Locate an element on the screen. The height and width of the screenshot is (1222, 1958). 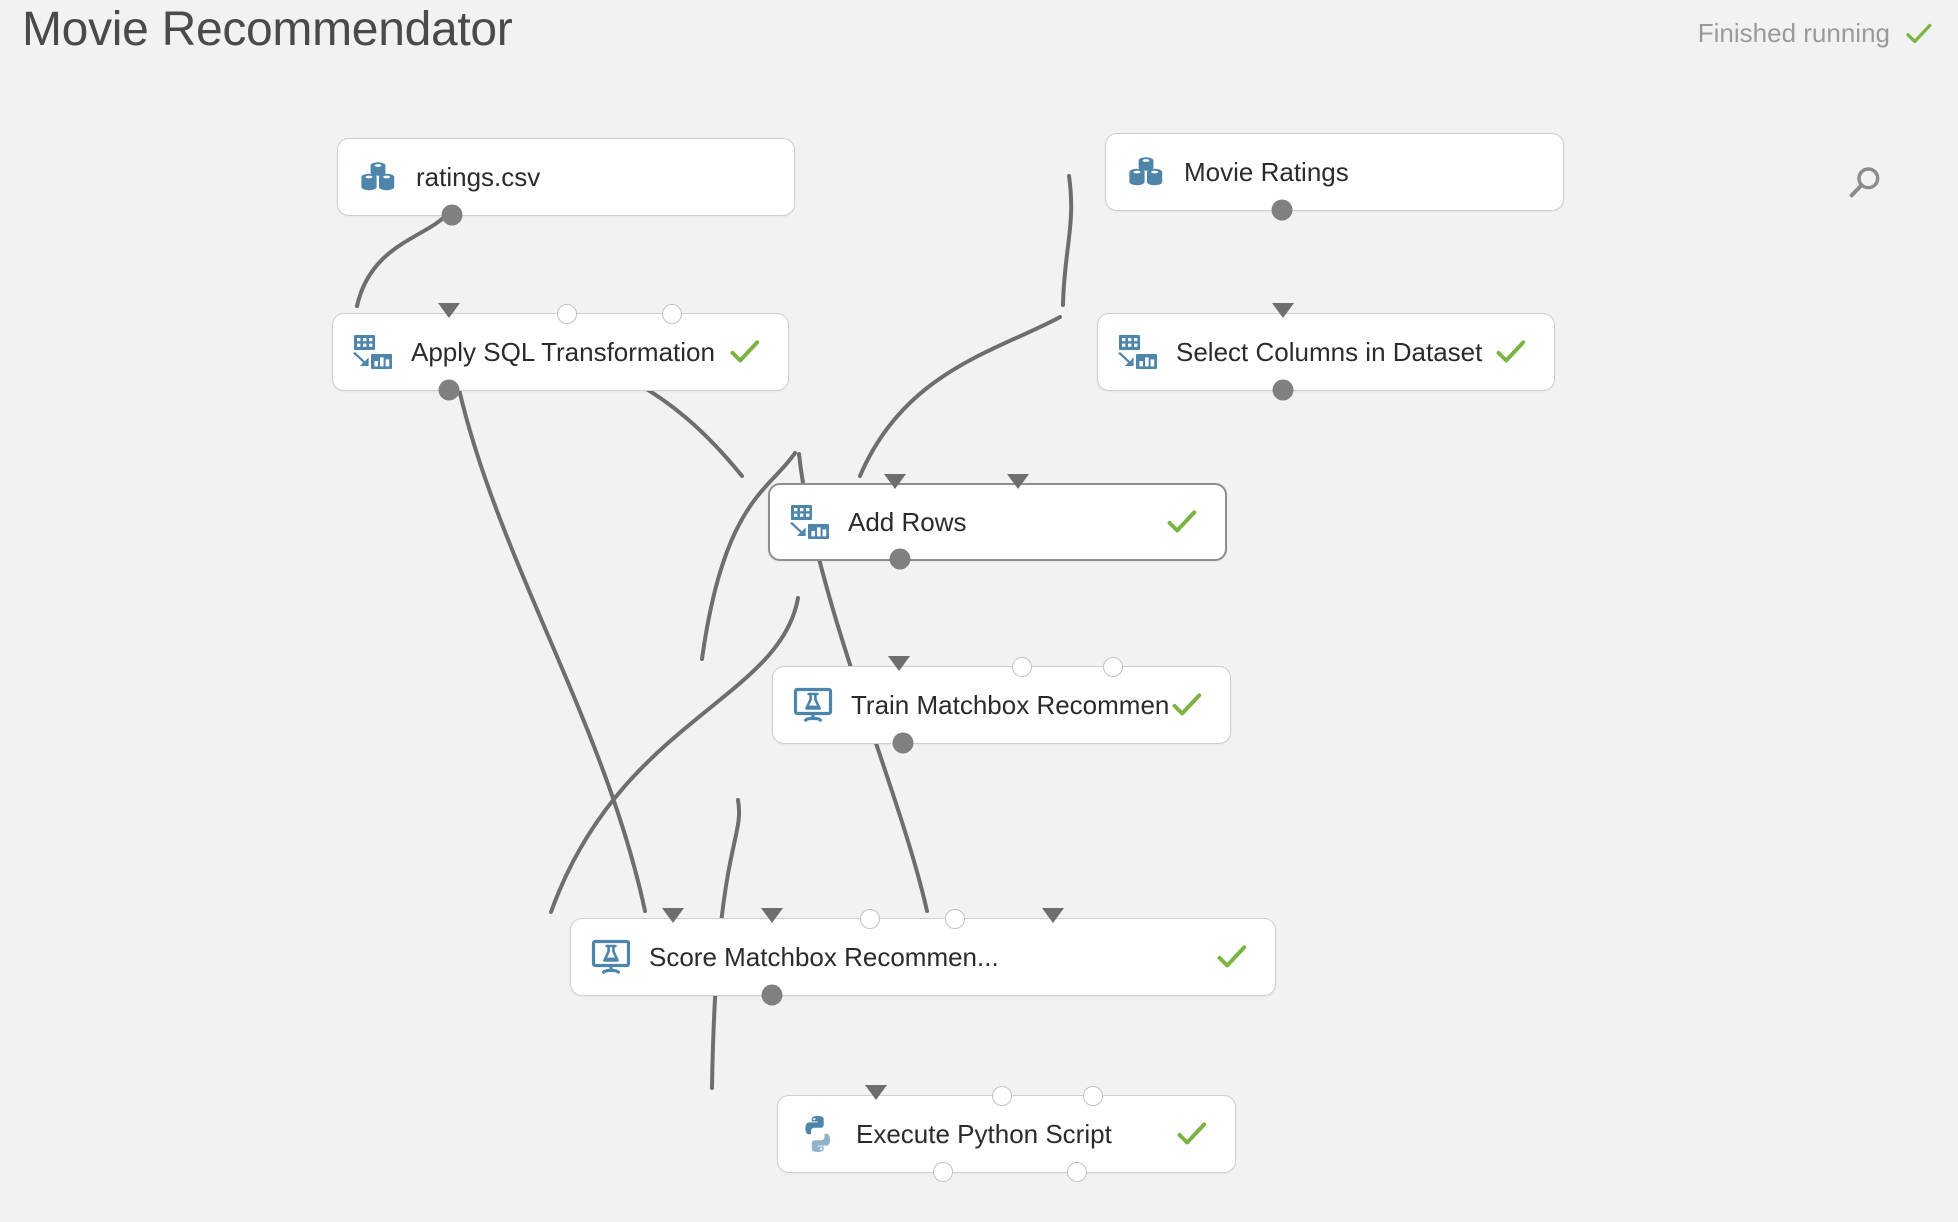
node-apply-sql-transformation: Apply SQL Transformation is located at coordinates (560, 352).